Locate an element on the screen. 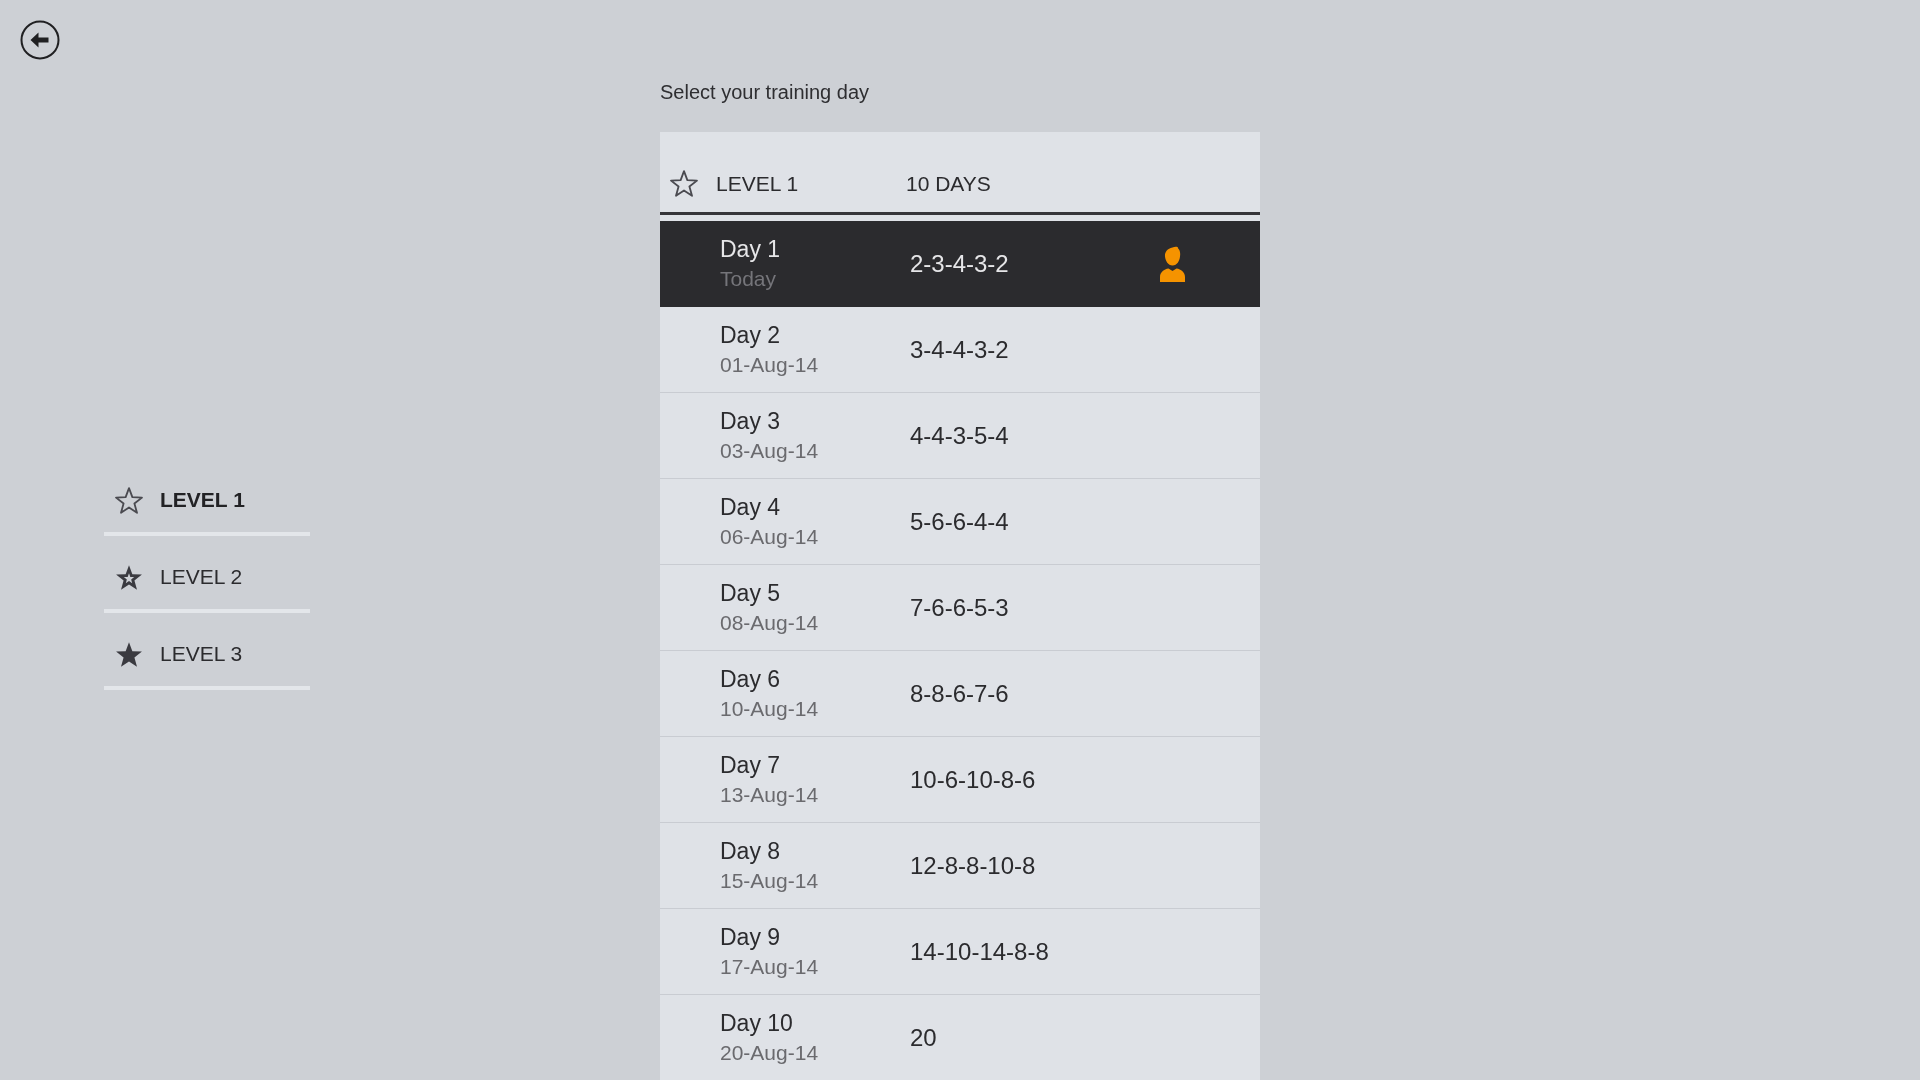 This screenshot has width=1920, height=1080. day-label: Day 9 is located at coordinates (750, 937).